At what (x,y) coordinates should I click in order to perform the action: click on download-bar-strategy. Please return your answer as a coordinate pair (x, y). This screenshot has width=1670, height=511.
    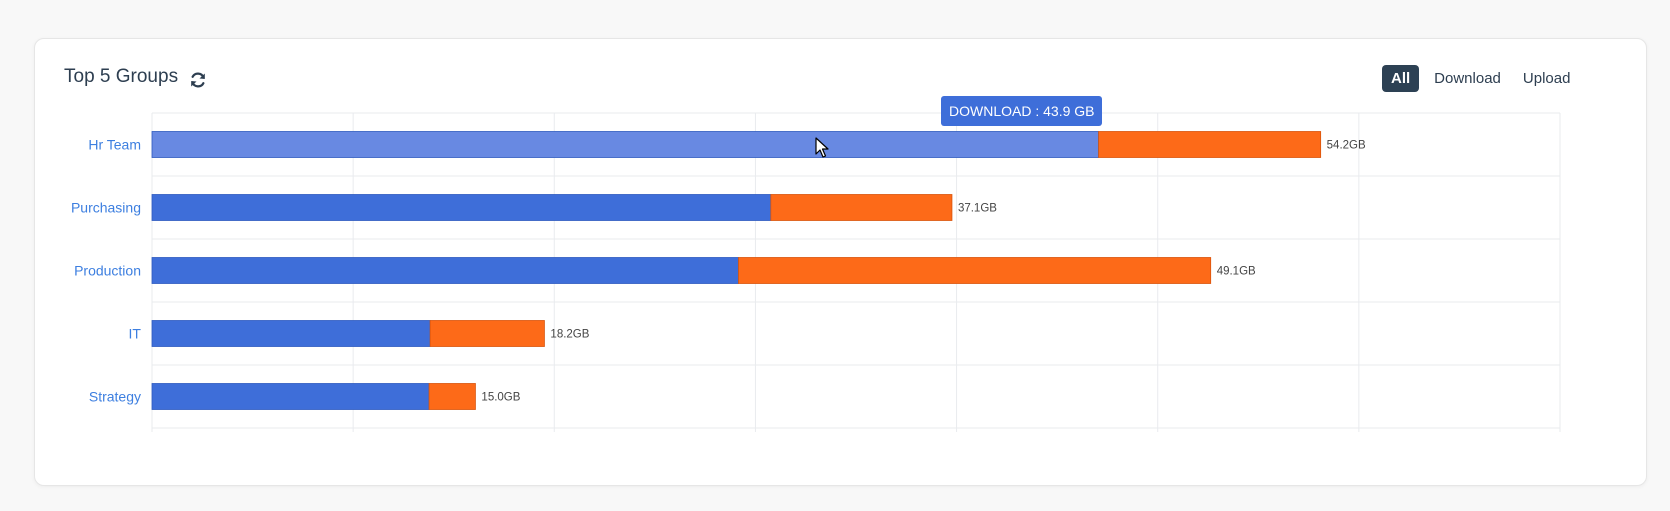
    Looking at the image, I should click on (290, 396).